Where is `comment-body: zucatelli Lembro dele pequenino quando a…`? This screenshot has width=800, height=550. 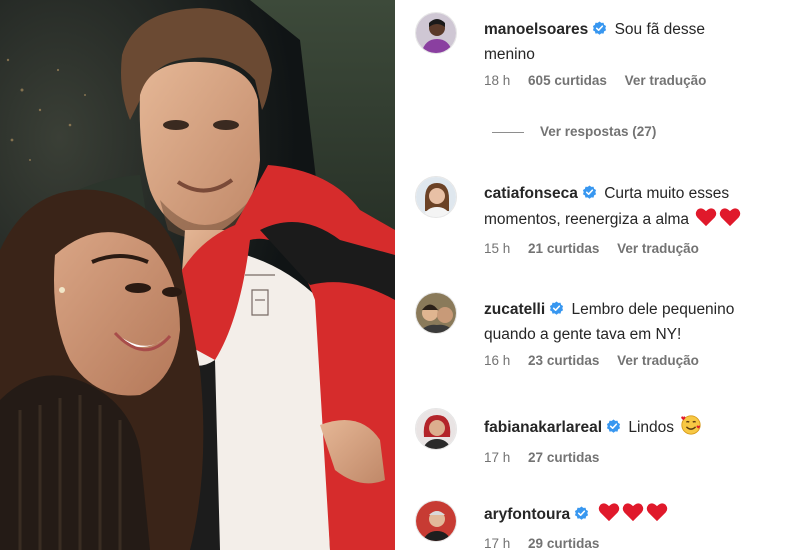 comment-body: zucatelli Lembro dele pequenino quando a… is located at coordinates (634, 333).